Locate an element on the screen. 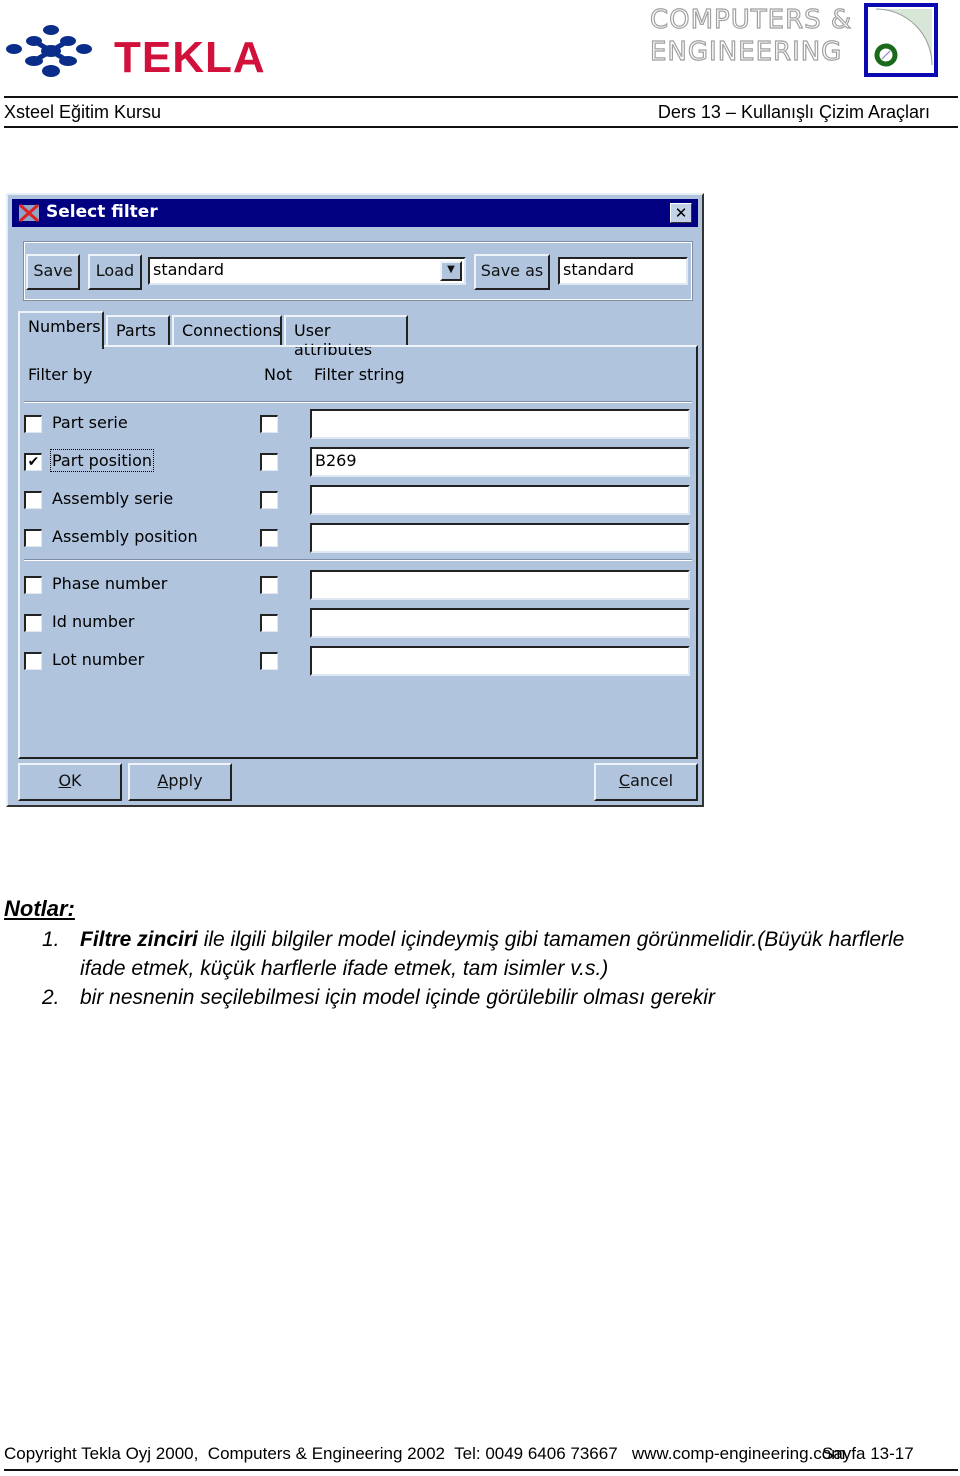 This screenshot has height=1476, width=960. not-header: Not is located at coordinates (278, 374).